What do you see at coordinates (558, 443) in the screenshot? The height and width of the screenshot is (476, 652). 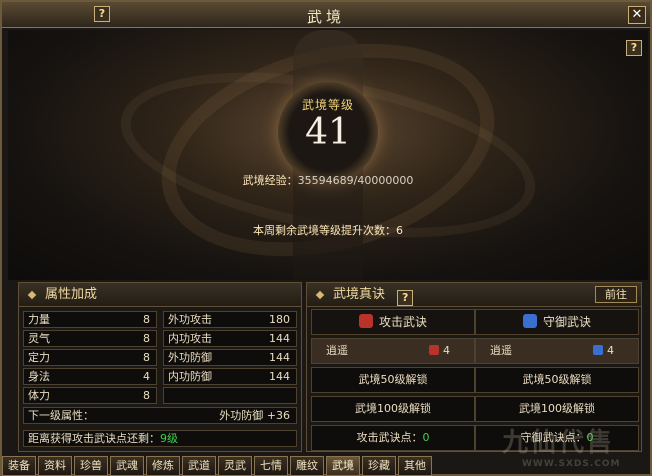 I see `watermark-text: 九仙代售` at bounding box center [558, 443].